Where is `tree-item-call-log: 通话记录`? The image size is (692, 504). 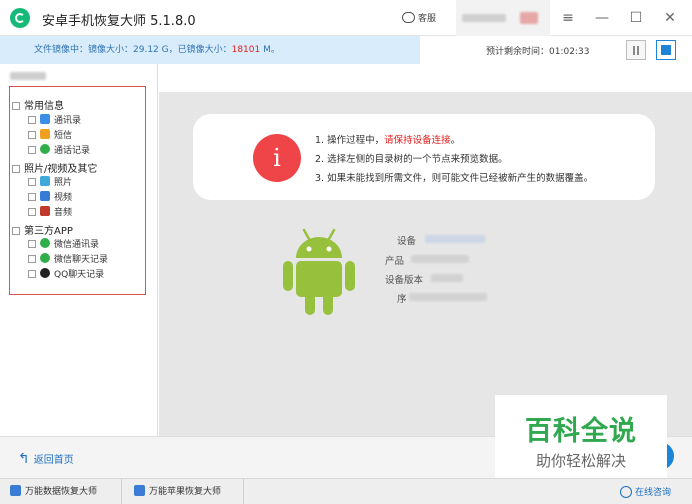 tree-item-call-log: 通话记录 is located at coordinates (59, 149).